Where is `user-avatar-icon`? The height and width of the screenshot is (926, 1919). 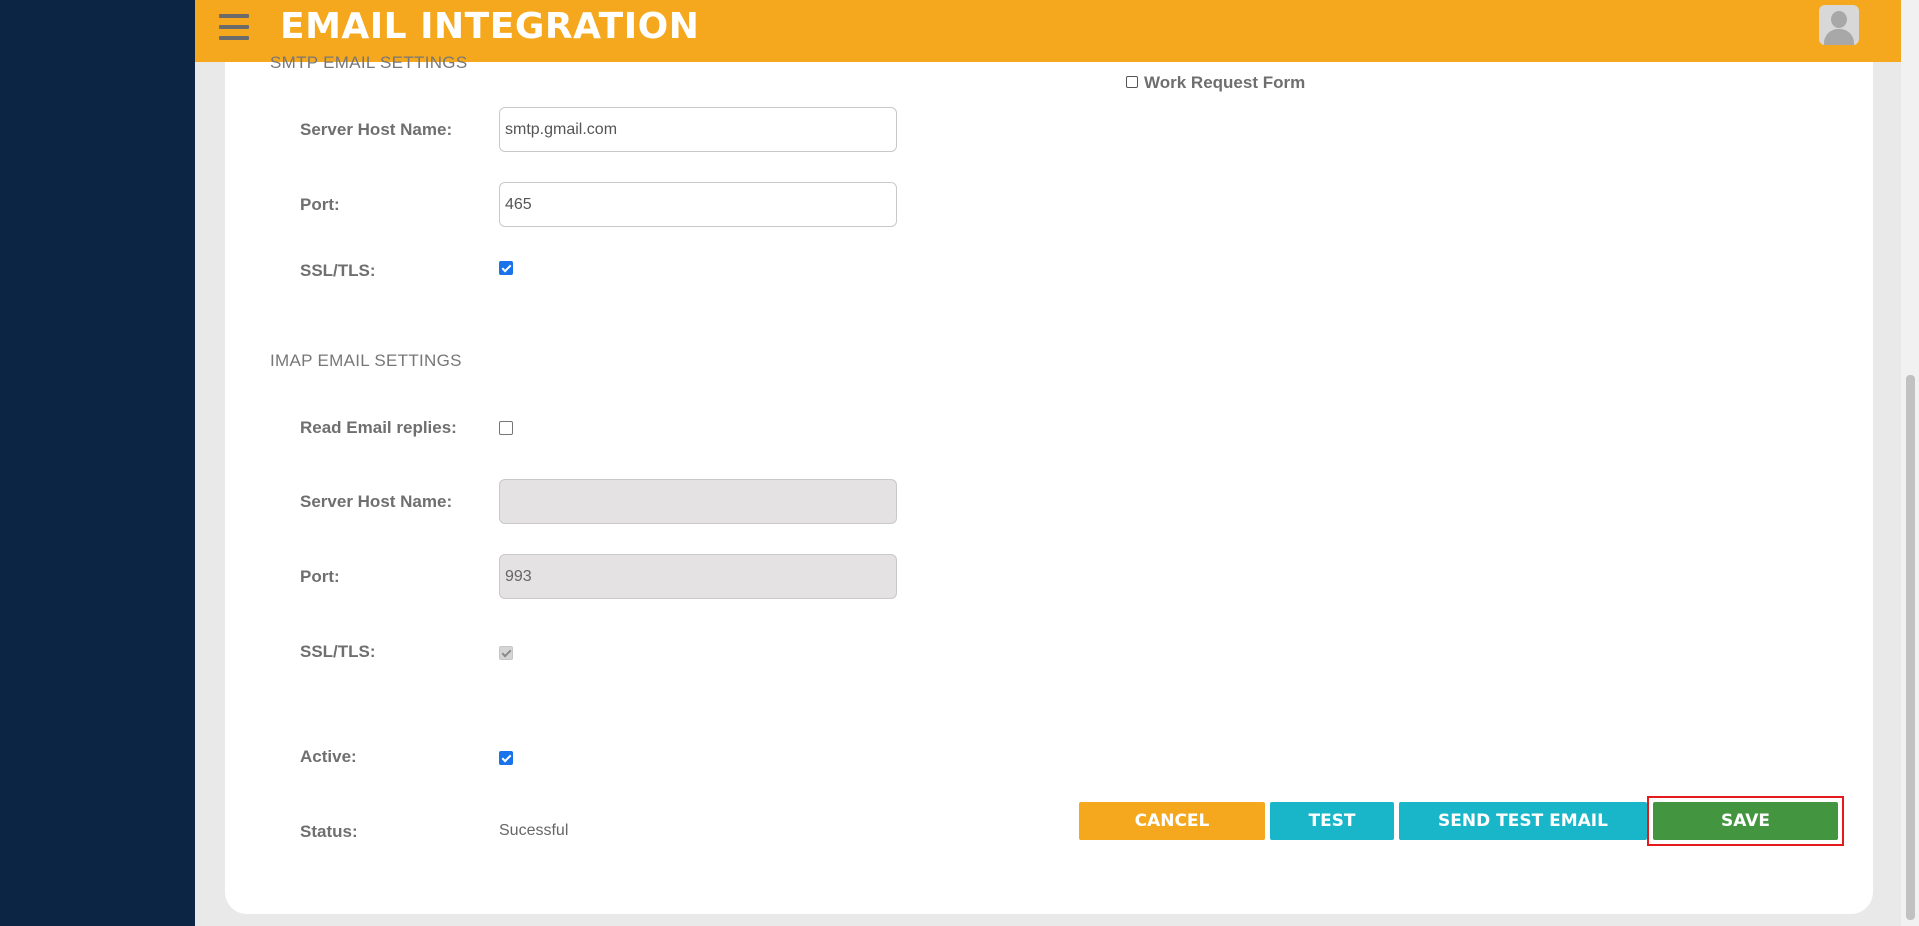 user-avatar-icon is located at coordinates (1839, 25).